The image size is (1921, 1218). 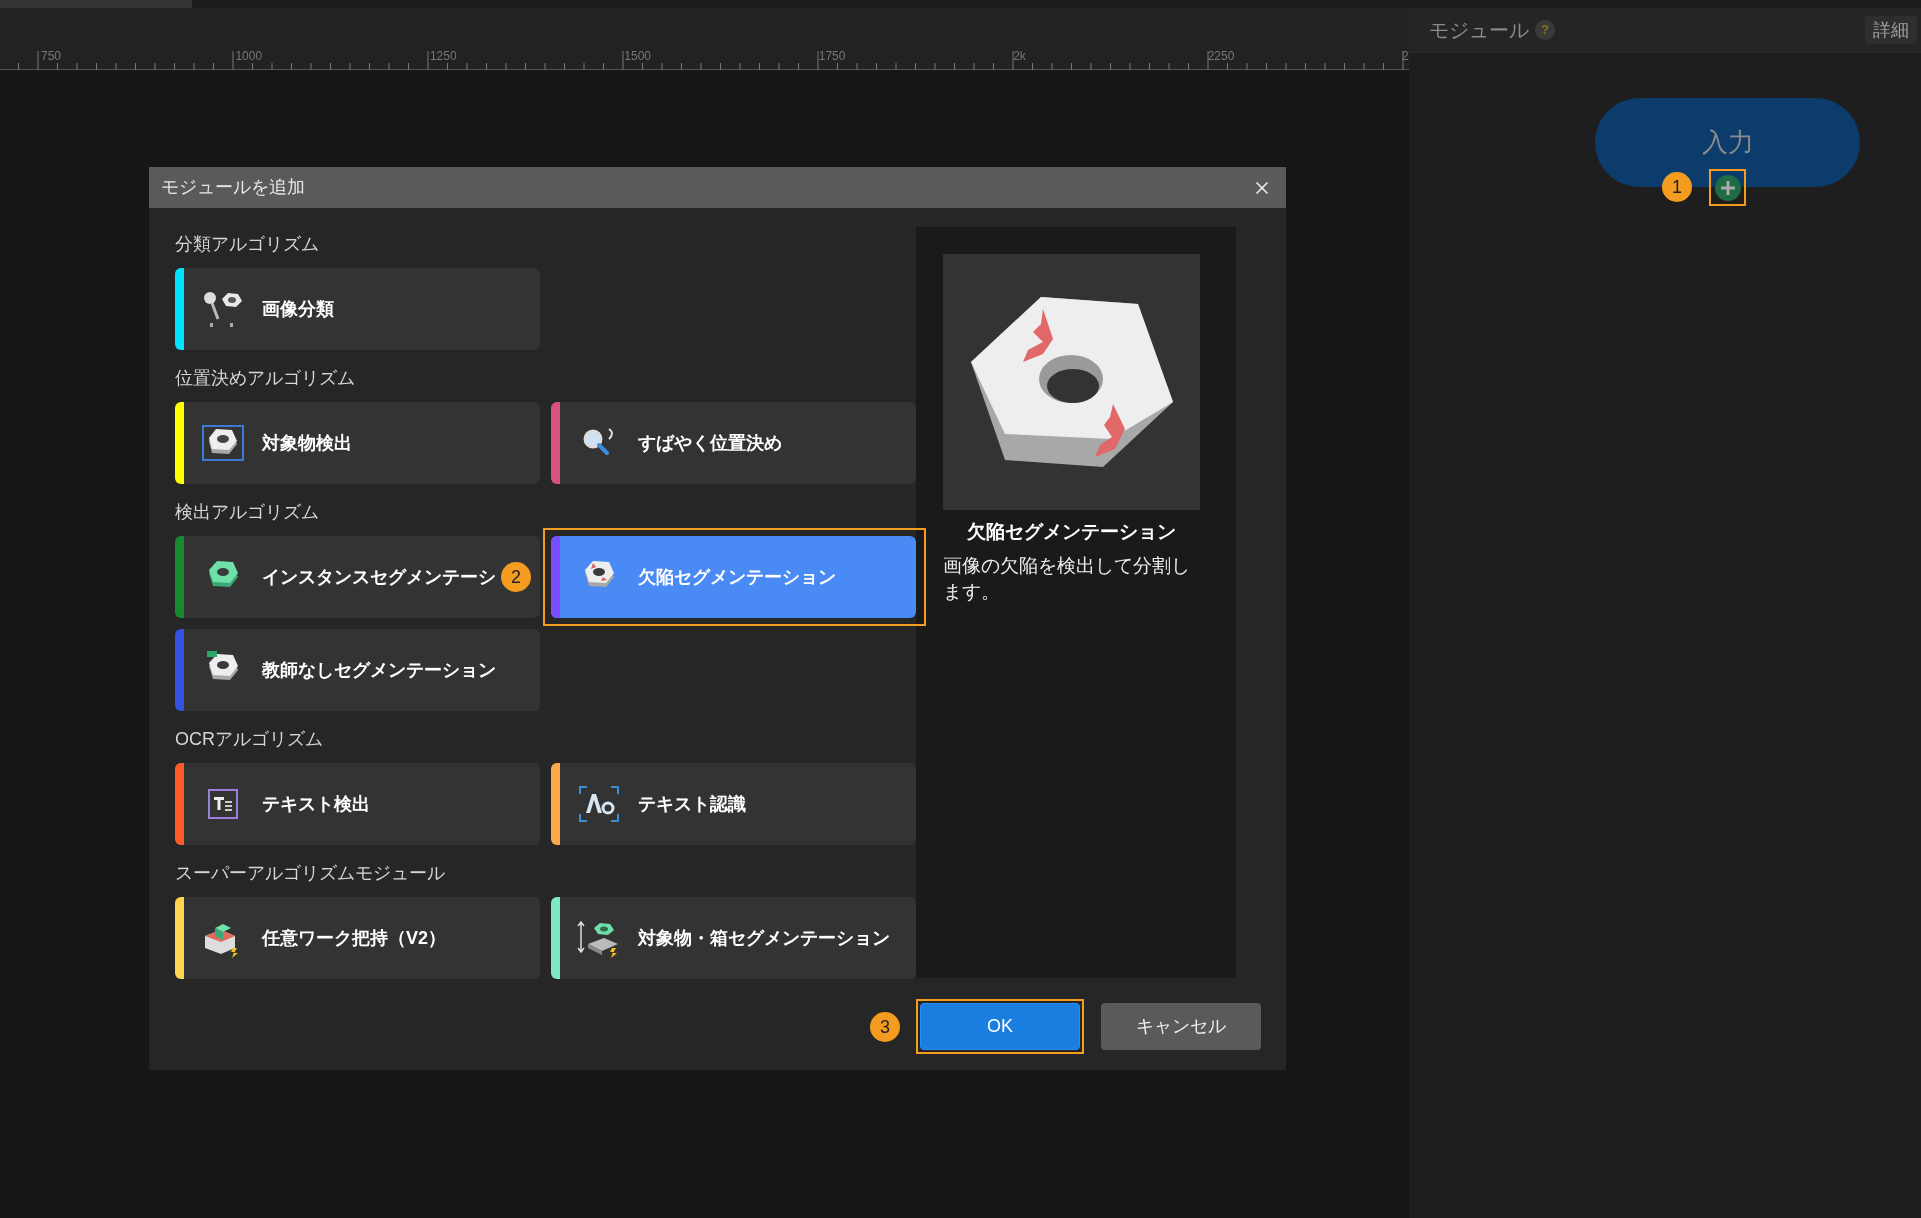 What do you see at coordinates (1221, 56) in the screenshot?
I see `ruler-label: 2250` at bounding box center [1221, 56].